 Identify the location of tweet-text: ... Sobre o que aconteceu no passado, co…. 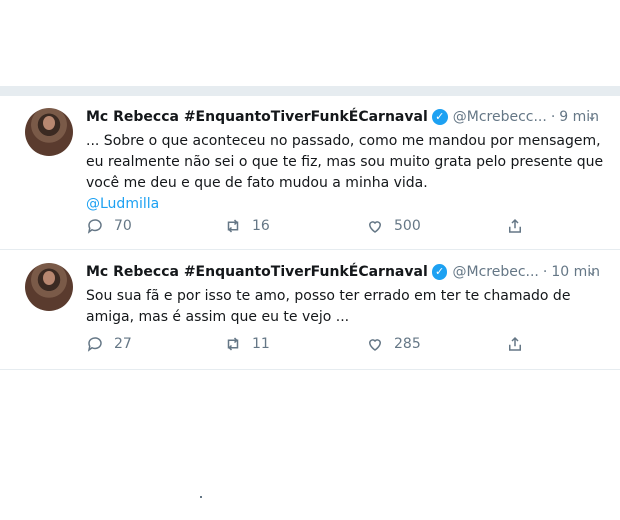
(346, 173).